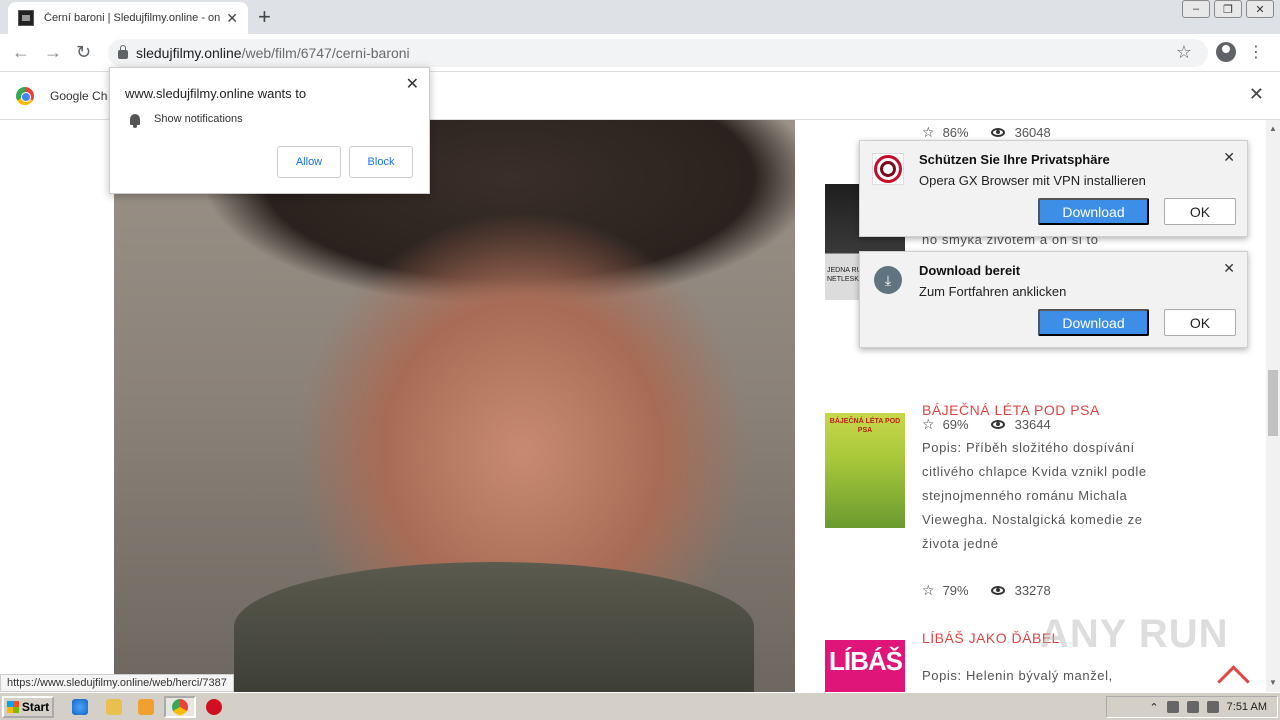 This screenshot has width=1280, height=720. I want to click on hero-shirt-shape, so click(494, 627).